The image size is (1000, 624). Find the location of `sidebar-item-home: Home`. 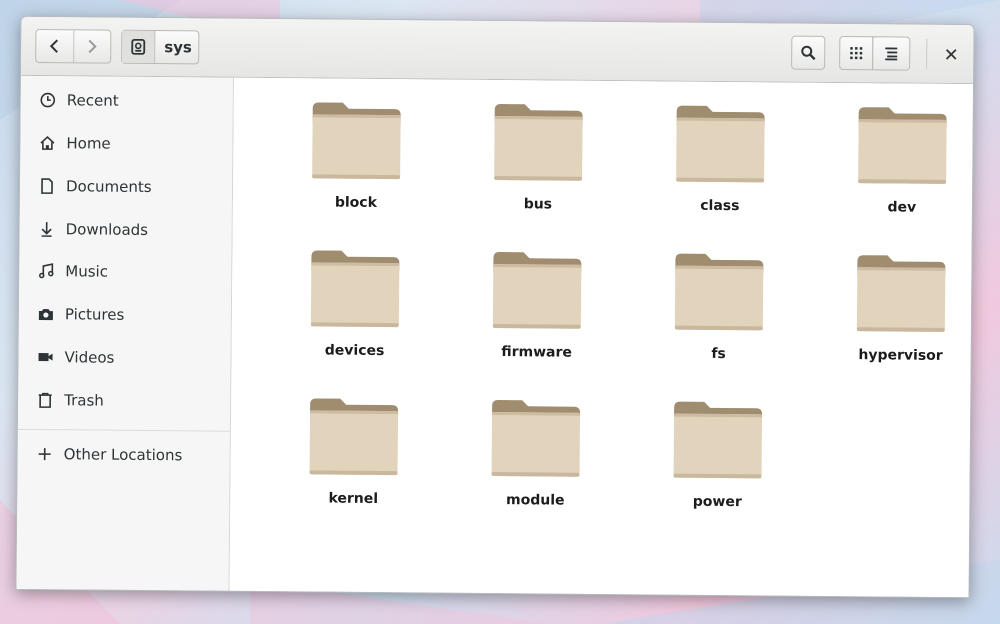

sidebar-item-home: Home is located at coordinates (126, 144).